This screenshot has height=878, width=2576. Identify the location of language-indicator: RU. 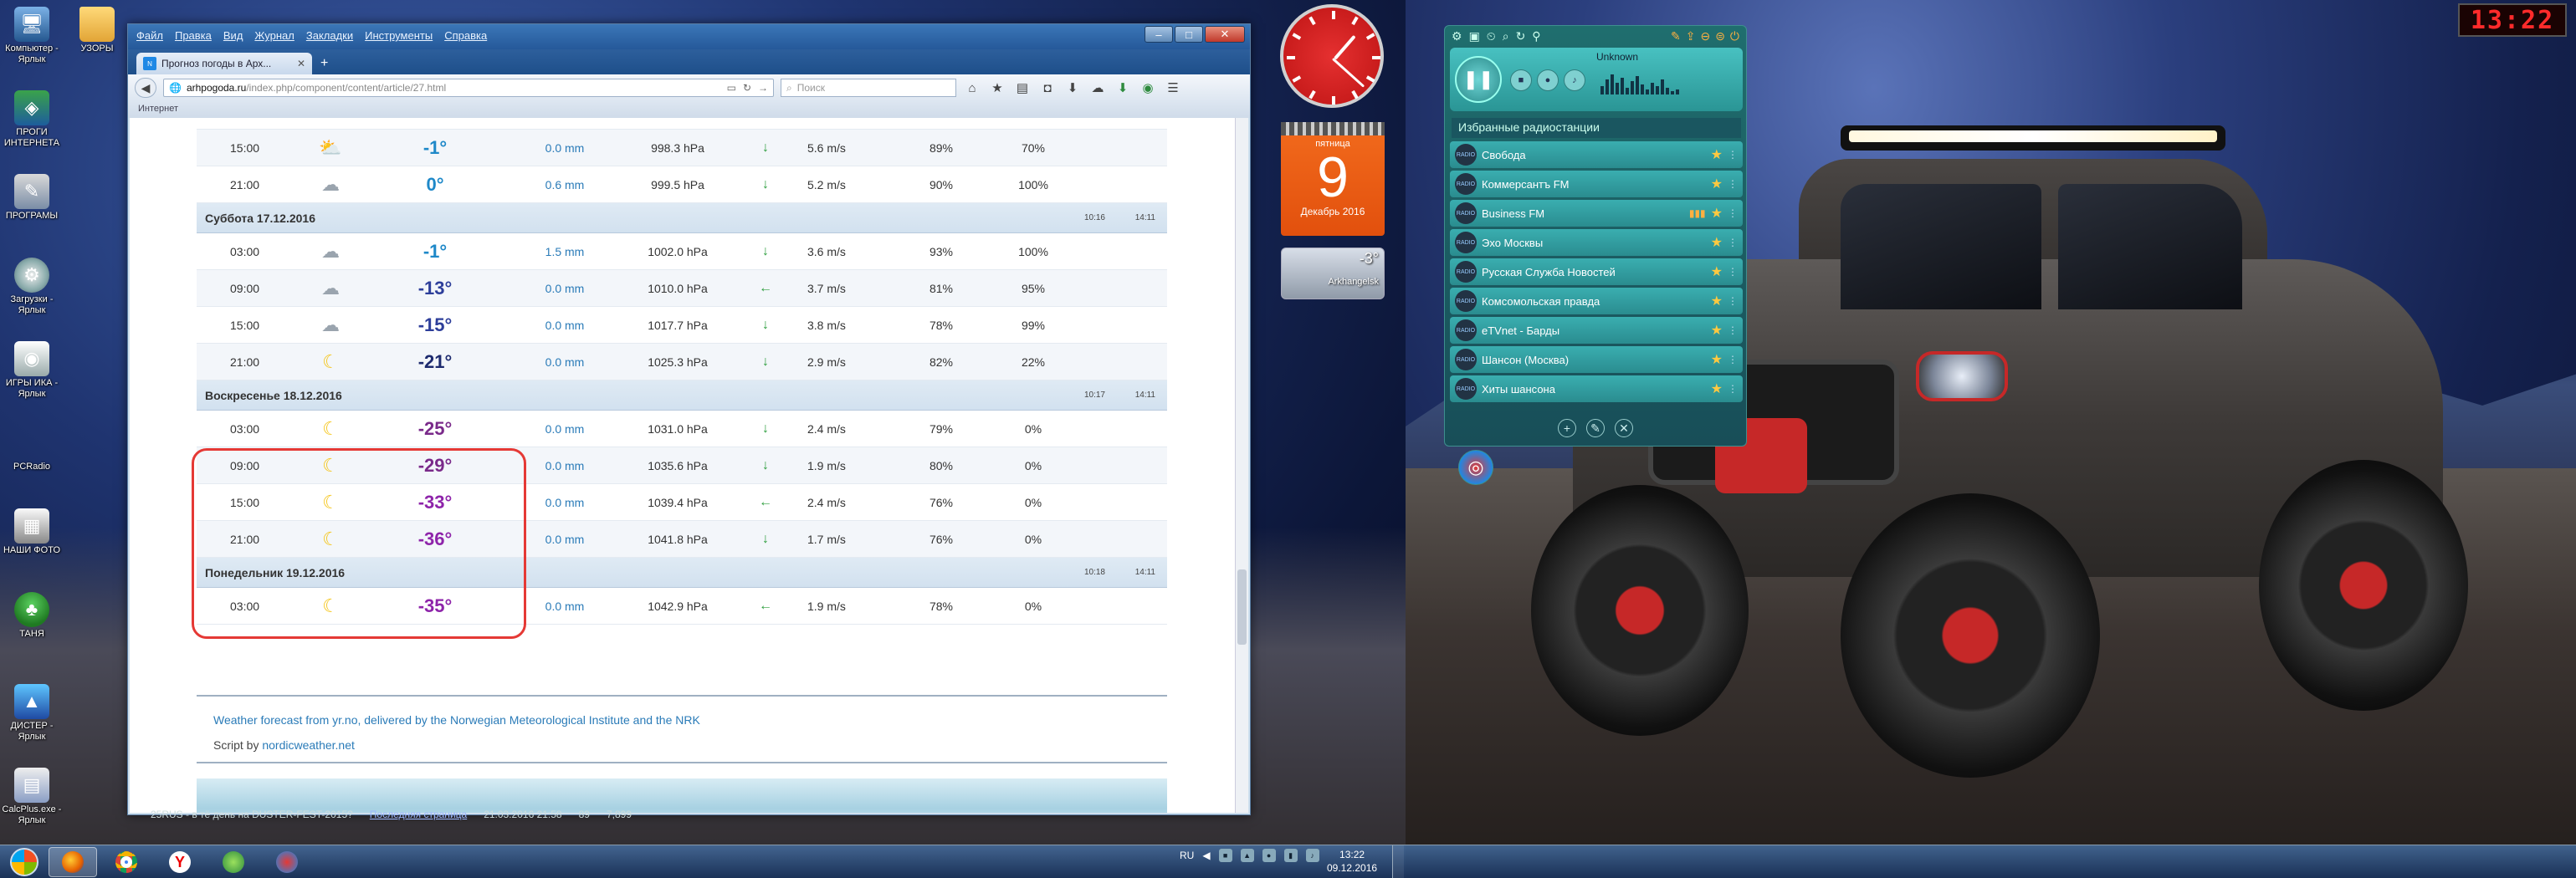
(1187, 855).